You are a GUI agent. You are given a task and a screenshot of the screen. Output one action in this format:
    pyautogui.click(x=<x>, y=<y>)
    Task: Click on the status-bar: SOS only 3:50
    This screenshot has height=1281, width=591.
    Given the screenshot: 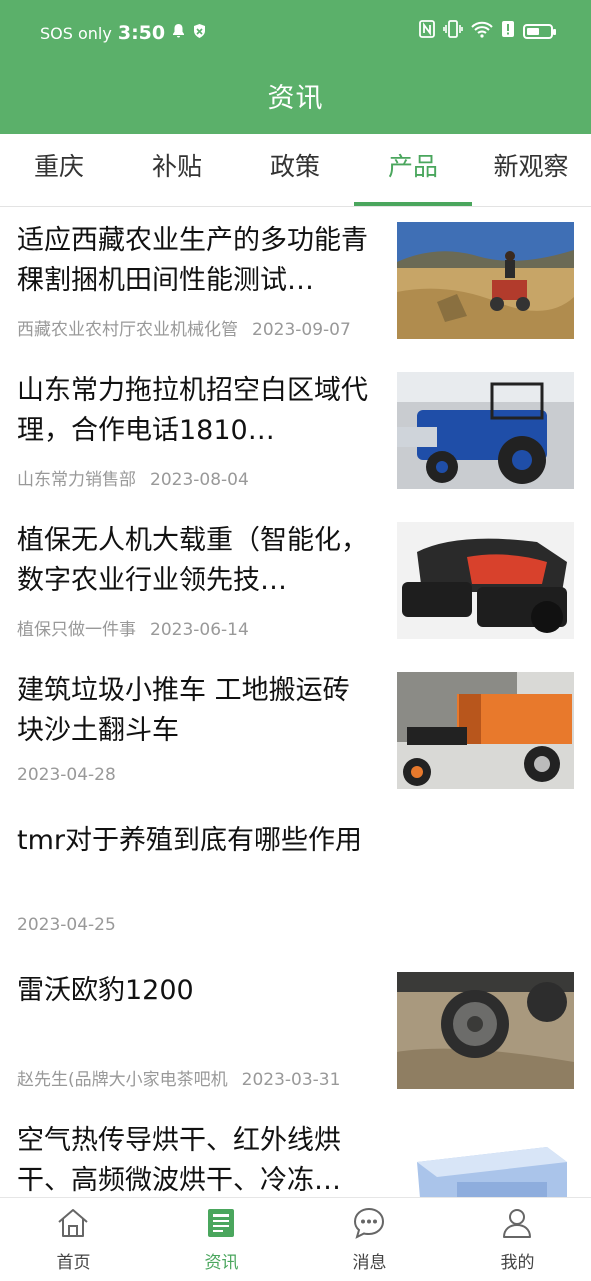 What is the action you would take?
    pyautogui.click(x=295, y=33)
    